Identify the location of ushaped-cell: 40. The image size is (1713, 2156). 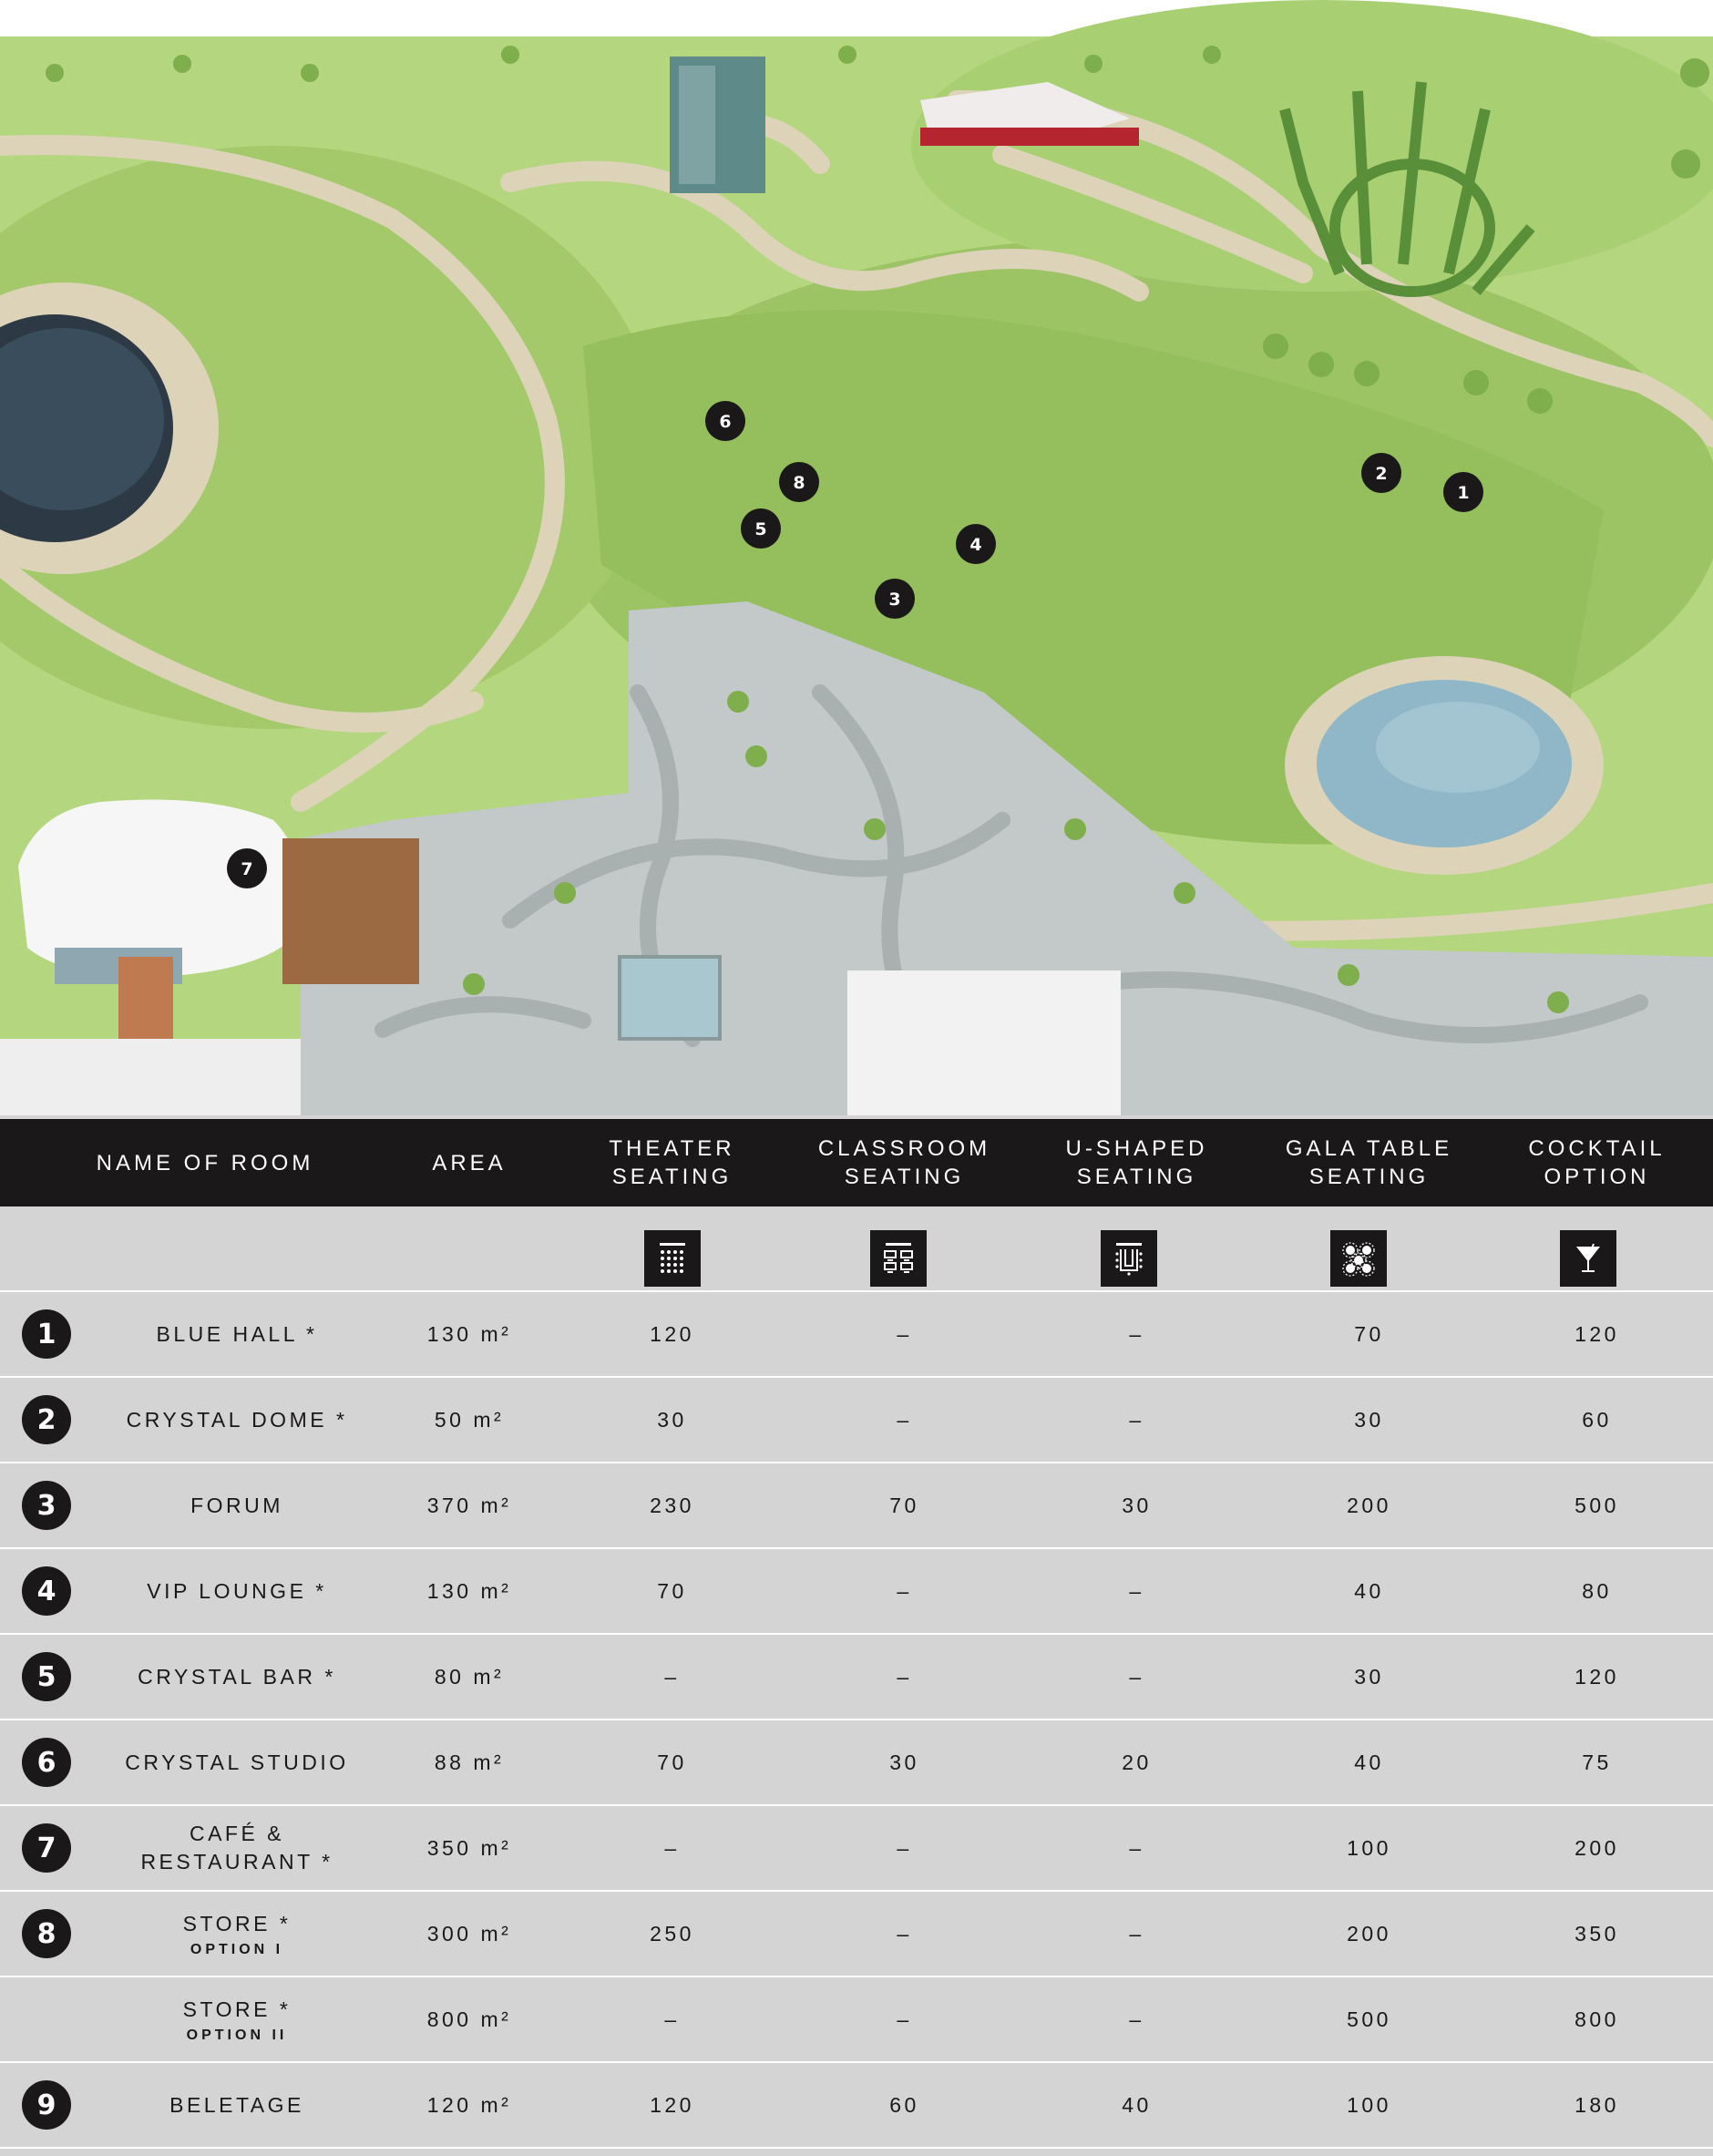
(1137, 2104).